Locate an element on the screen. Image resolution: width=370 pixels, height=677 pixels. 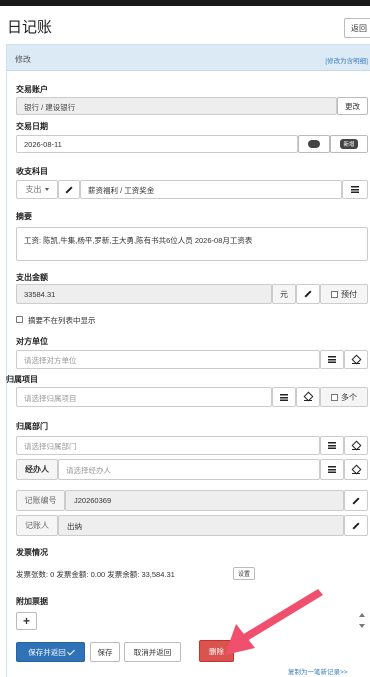
annotation-arrow-icon is located at coordinates (274, 622).